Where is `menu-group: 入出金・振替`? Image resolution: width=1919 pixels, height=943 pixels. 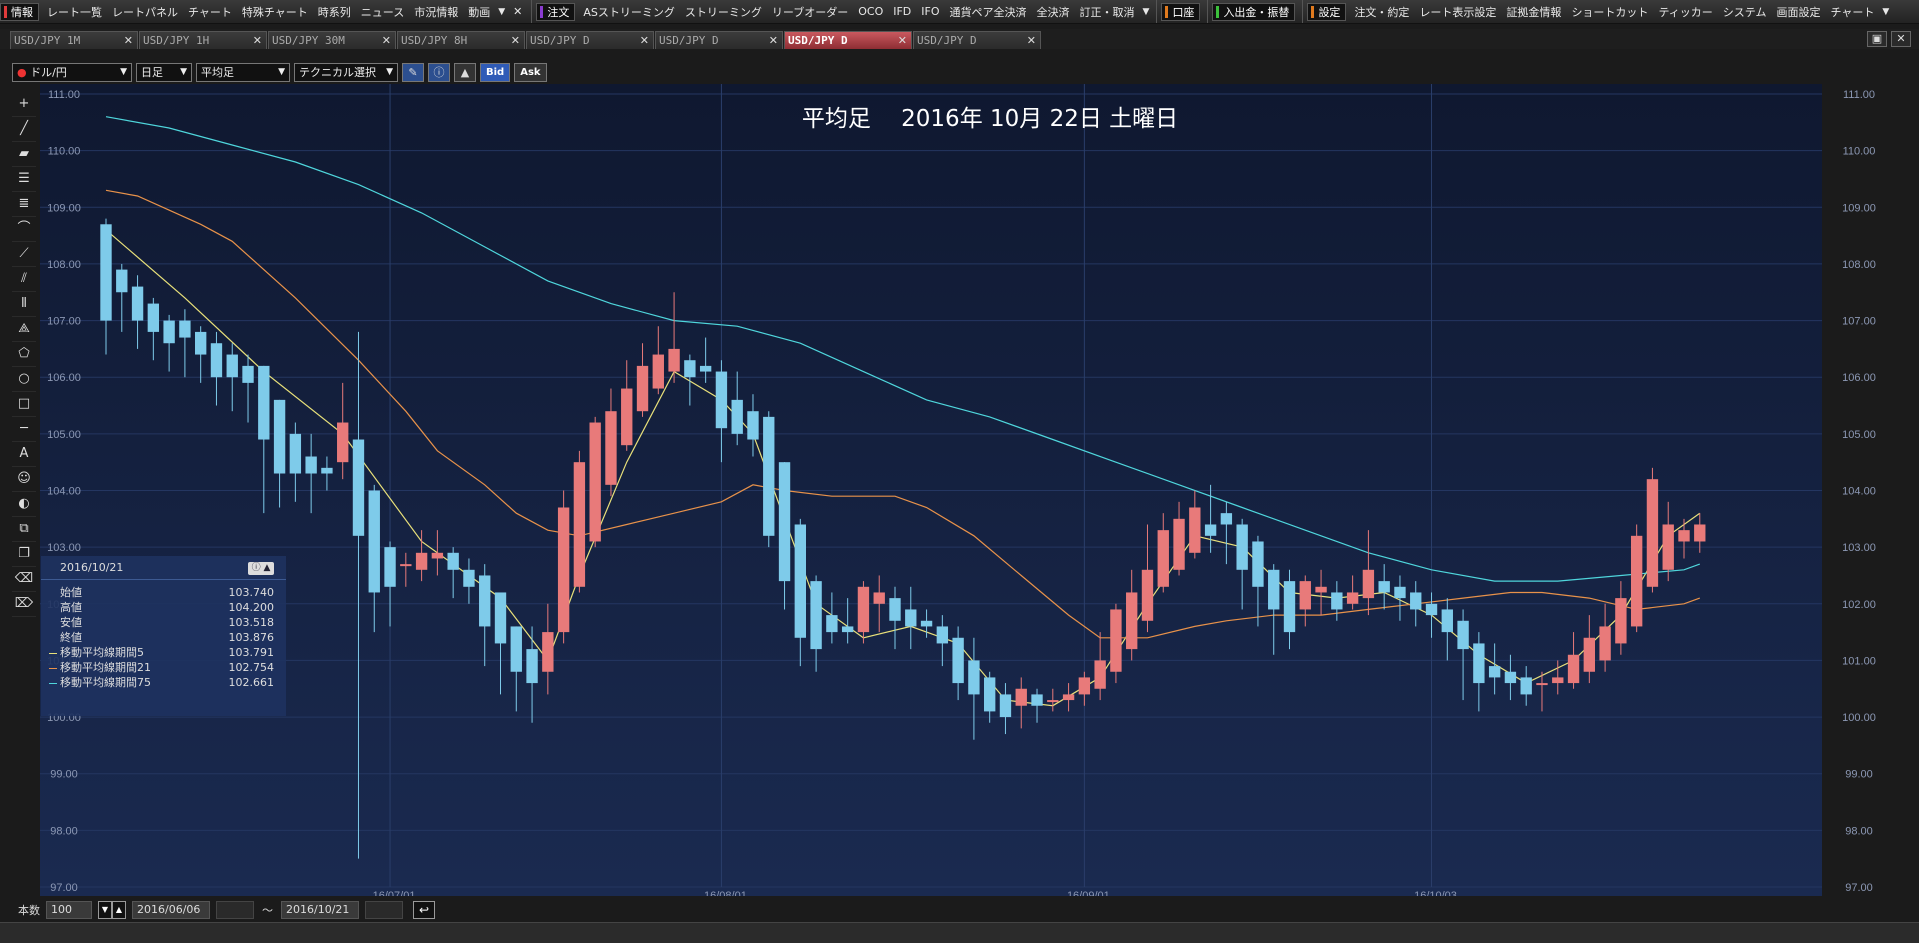 menu-group: 入出金・振替 is located at coordinates (1252, 11).